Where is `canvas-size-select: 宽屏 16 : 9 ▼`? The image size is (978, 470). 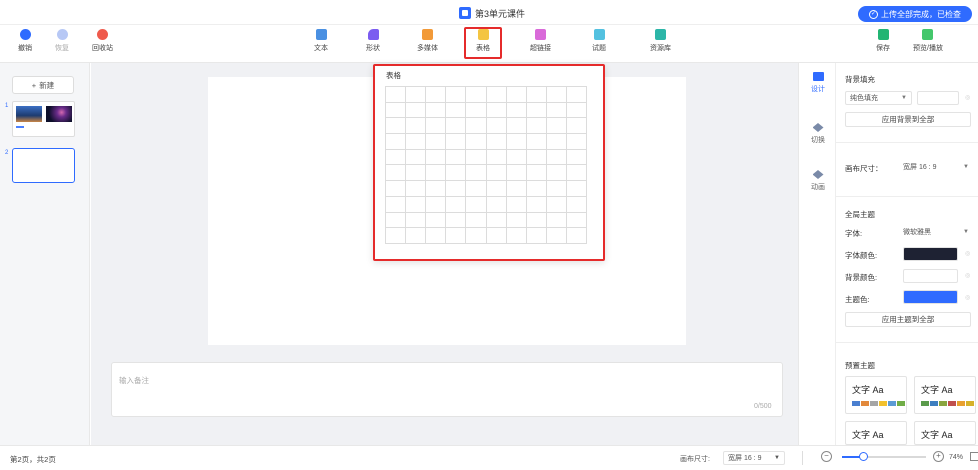 canvas-size-select: 宽屏 16 : 9 ▼ is located at coordinates (936, 167).